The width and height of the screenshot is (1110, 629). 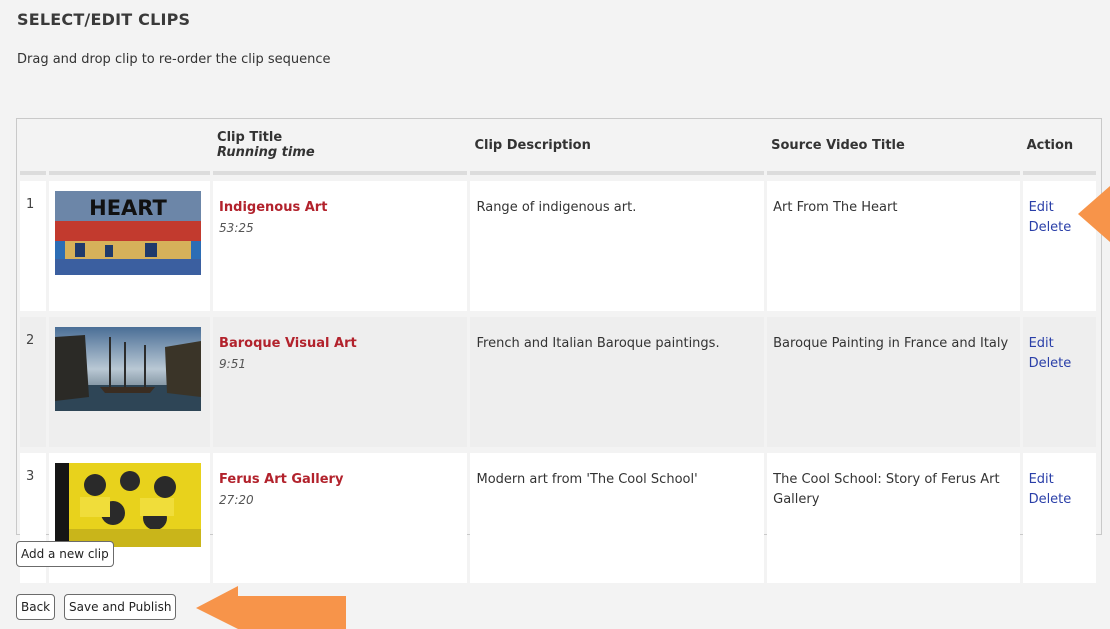 What do you see at coordinates (340, 246) in the screenshot?
I see `clip-title-cell: Indigenous Art 53:25` at bounding box center [340, 246].